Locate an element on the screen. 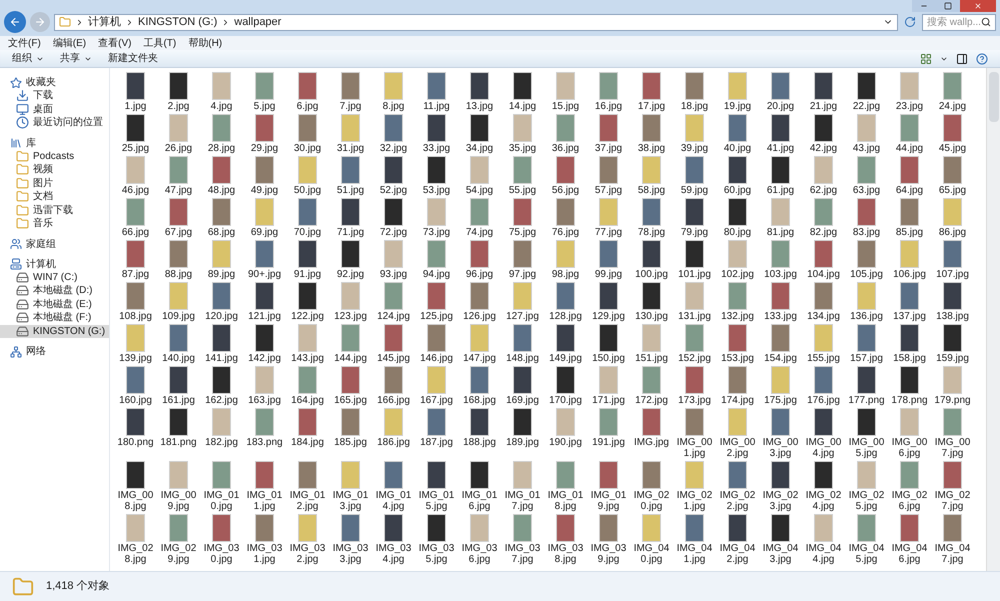 The image size is (1000, 601). file-name: 2.jpg is located at coordinates (178, 106).